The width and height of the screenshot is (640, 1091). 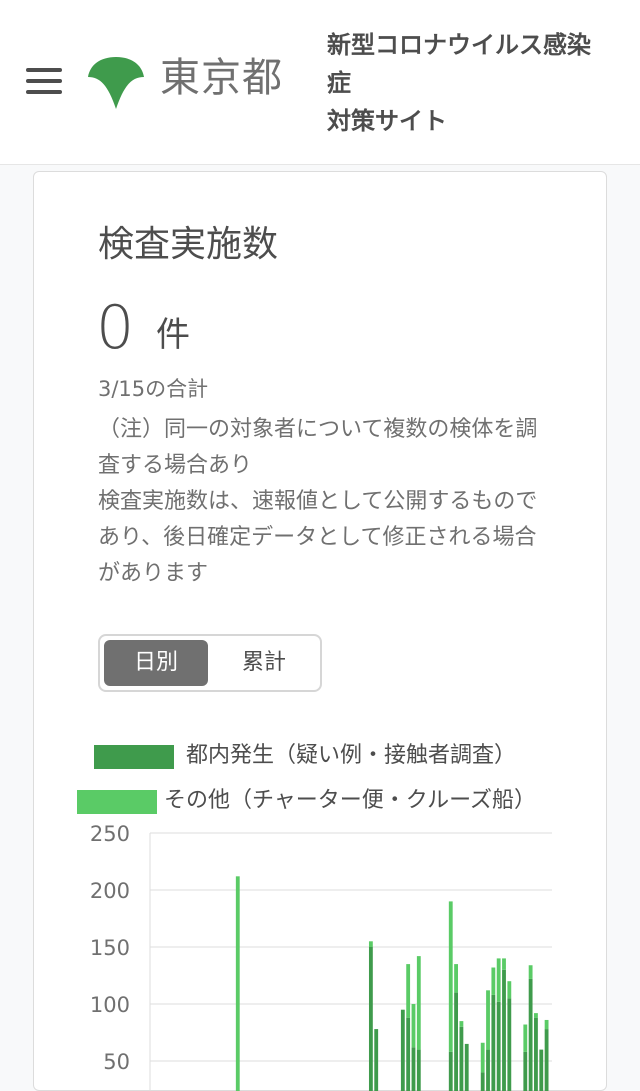 What do you see at coordinates (339, 83) in the screenshot?
I see `site-title-line: 症` at bounding box center [339, 83].